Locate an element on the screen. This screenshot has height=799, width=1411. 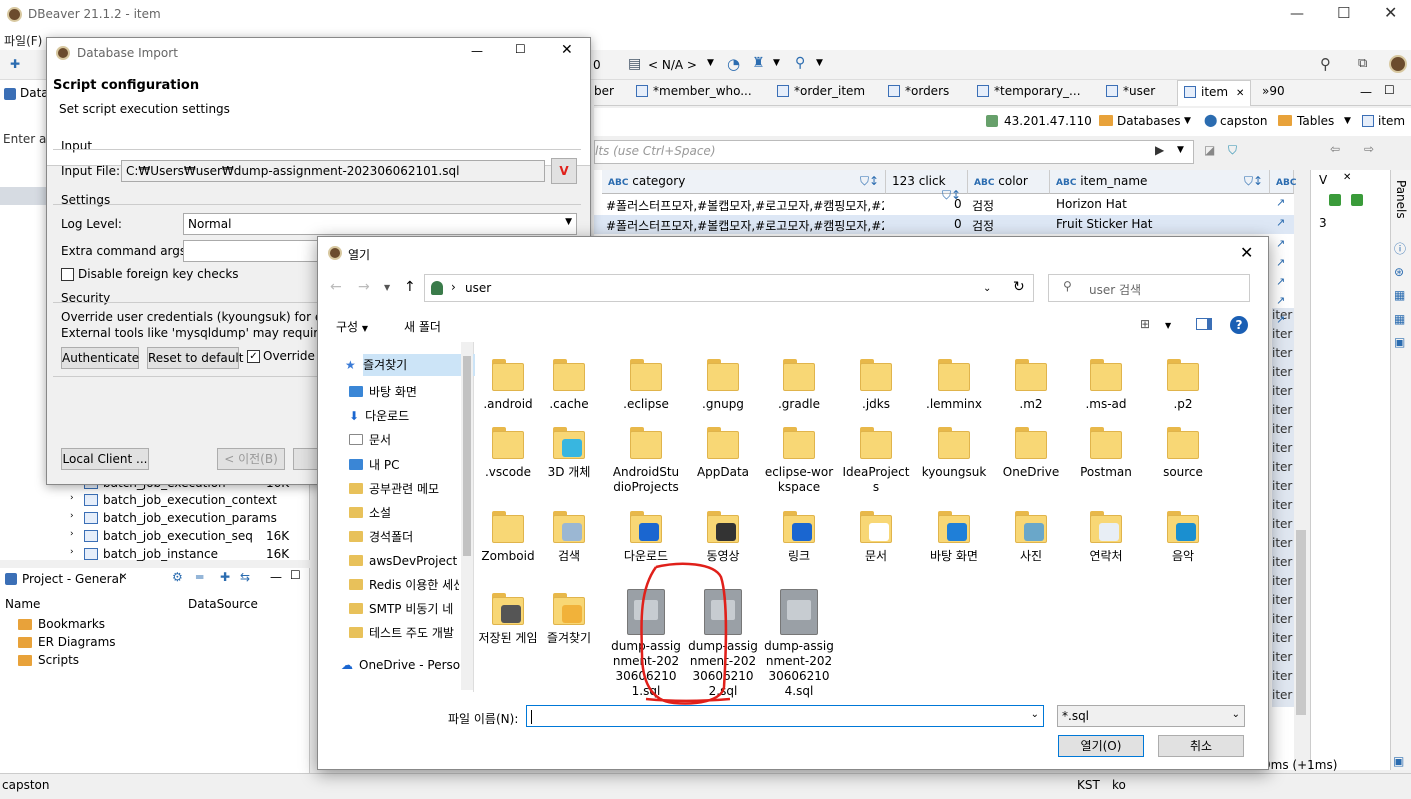
back-icon: ⇦ is located at coordinates (1335, 149).